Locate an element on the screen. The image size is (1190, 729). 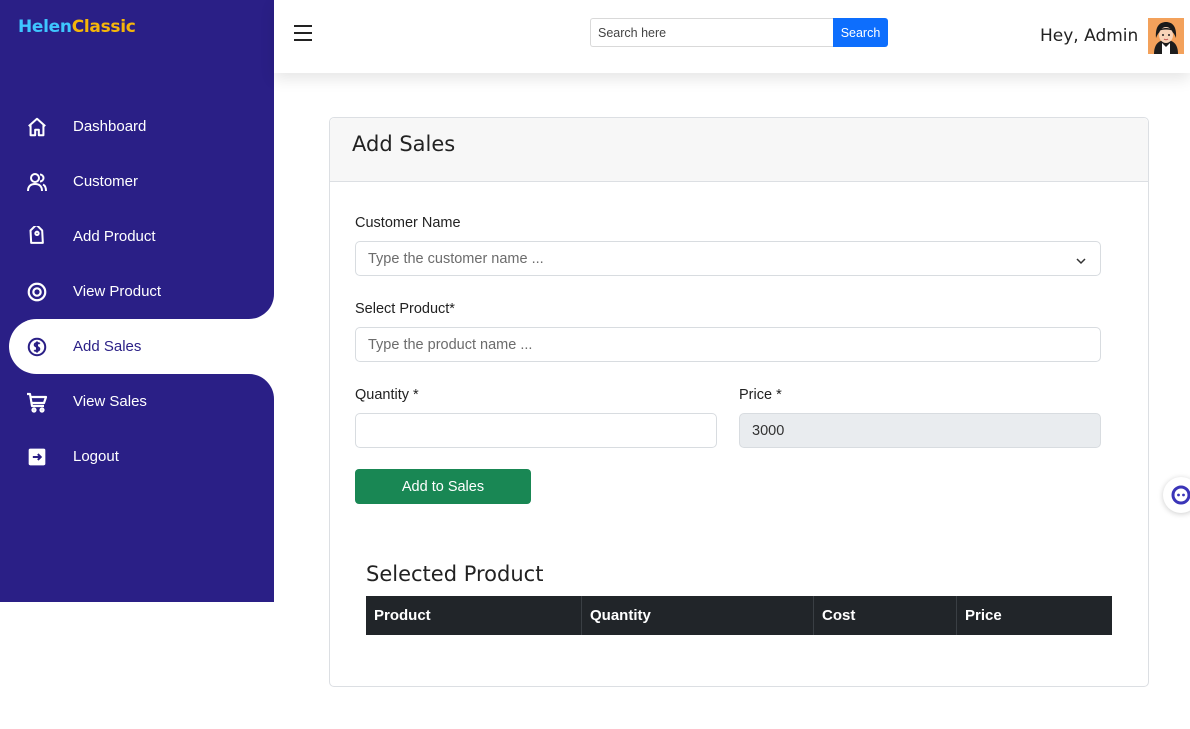
sidebar-item-label: Dashboard is located at coordinates (110, 126).